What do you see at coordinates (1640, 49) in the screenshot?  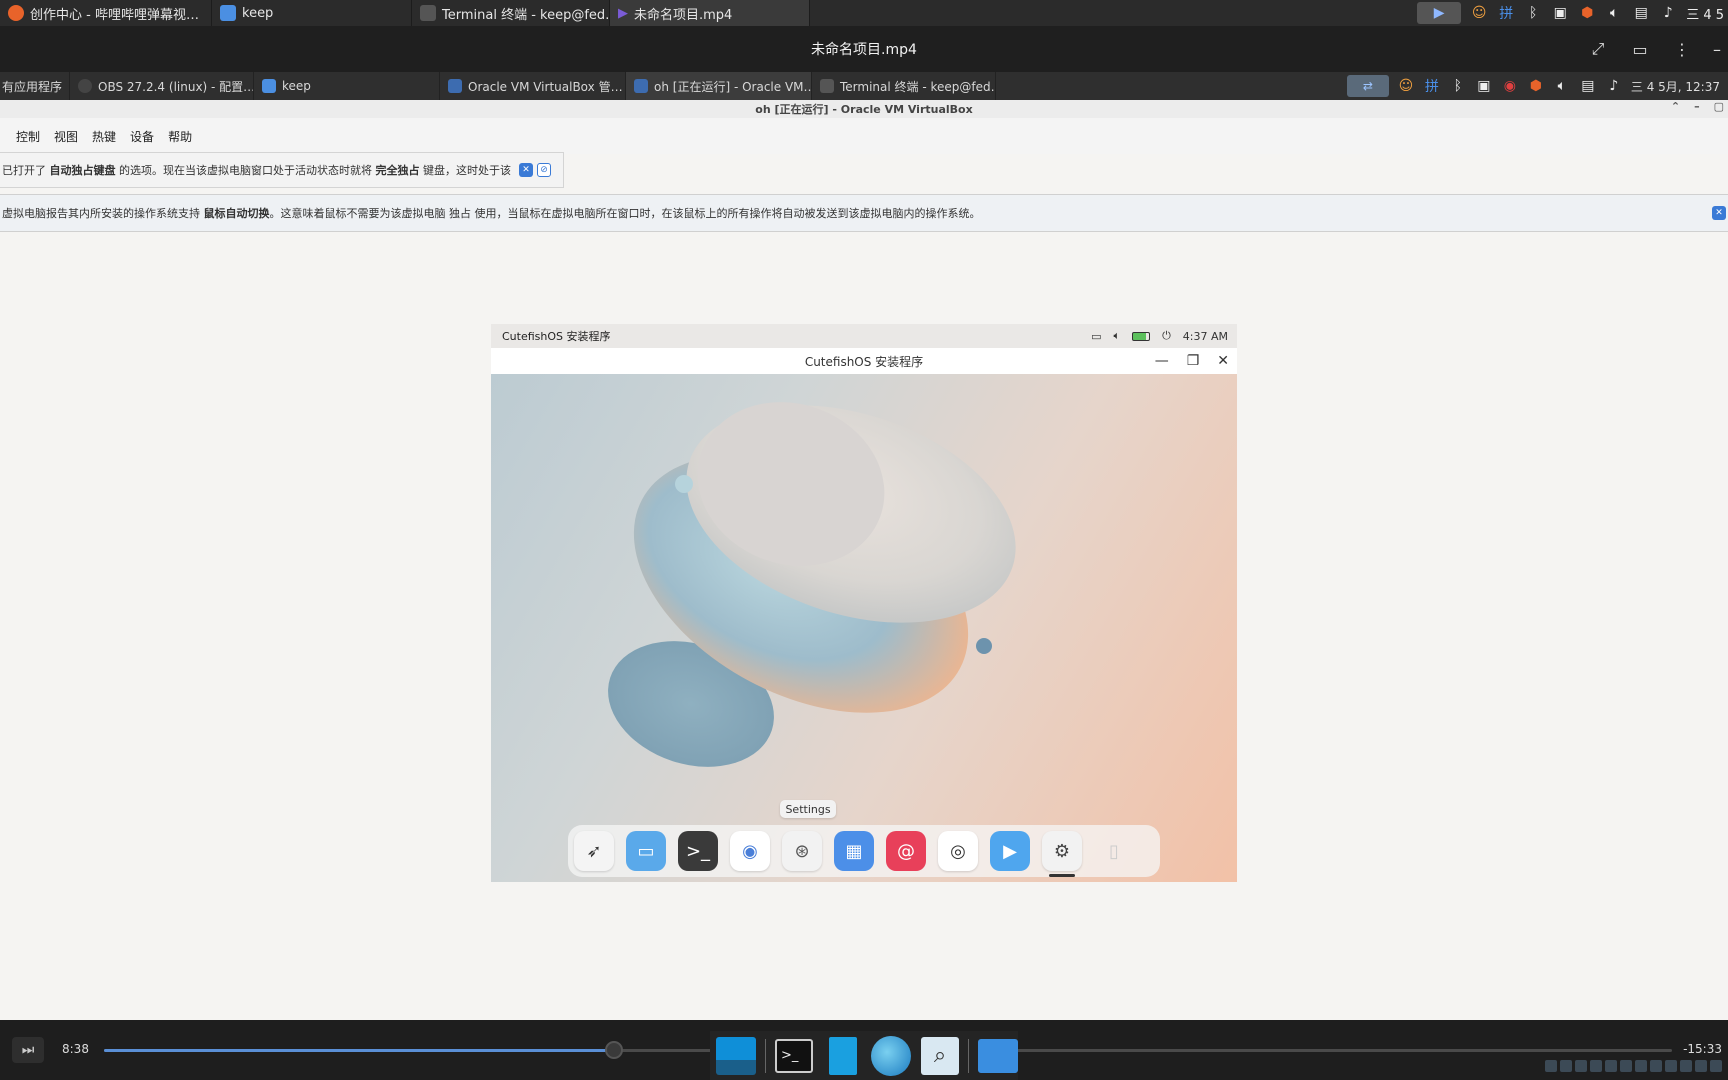 I see `subtitles-icon: ▭` at bounding box center [1640, 49].